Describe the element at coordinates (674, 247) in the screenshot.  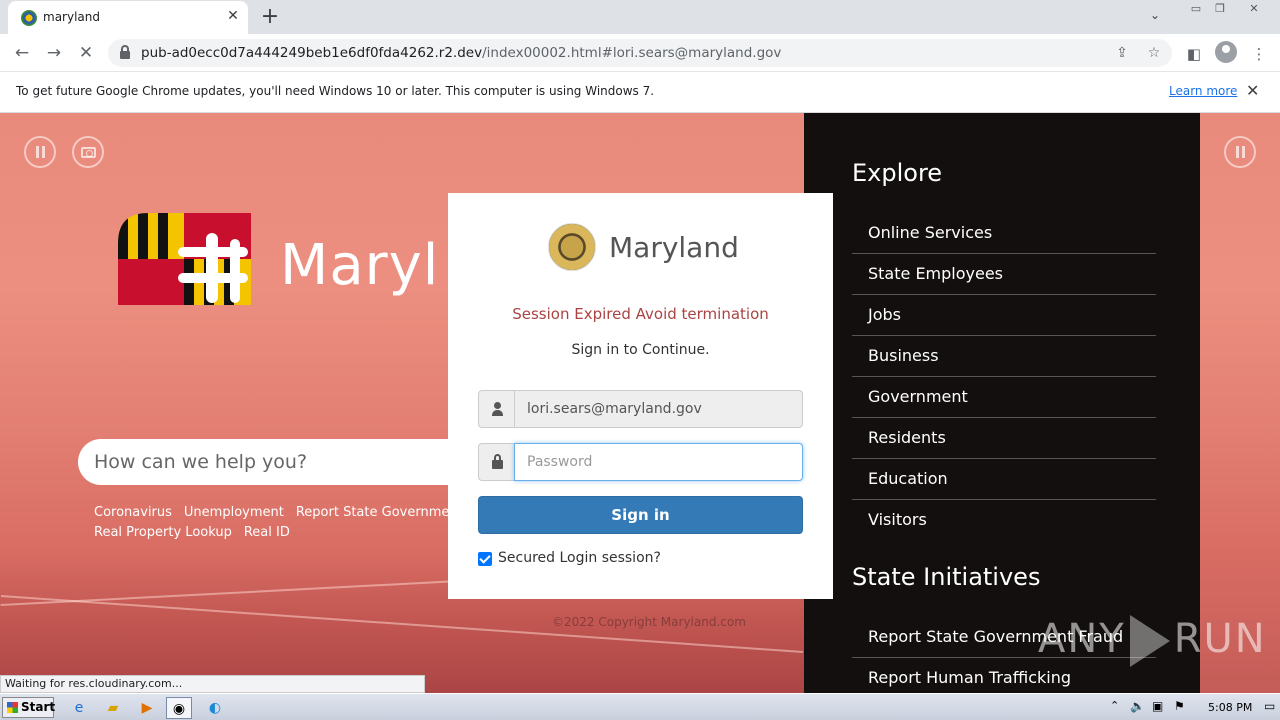
I see `modal-brand: Maryland` at that location.